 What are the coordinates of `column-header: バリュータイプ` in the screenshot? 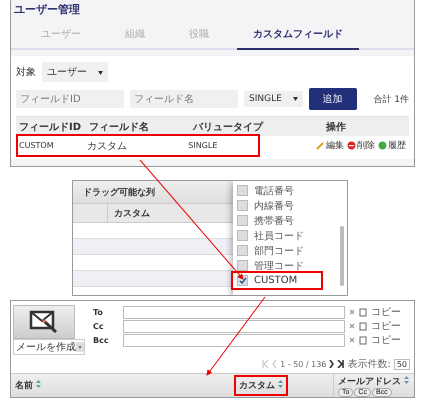 It's located at (228, 127).